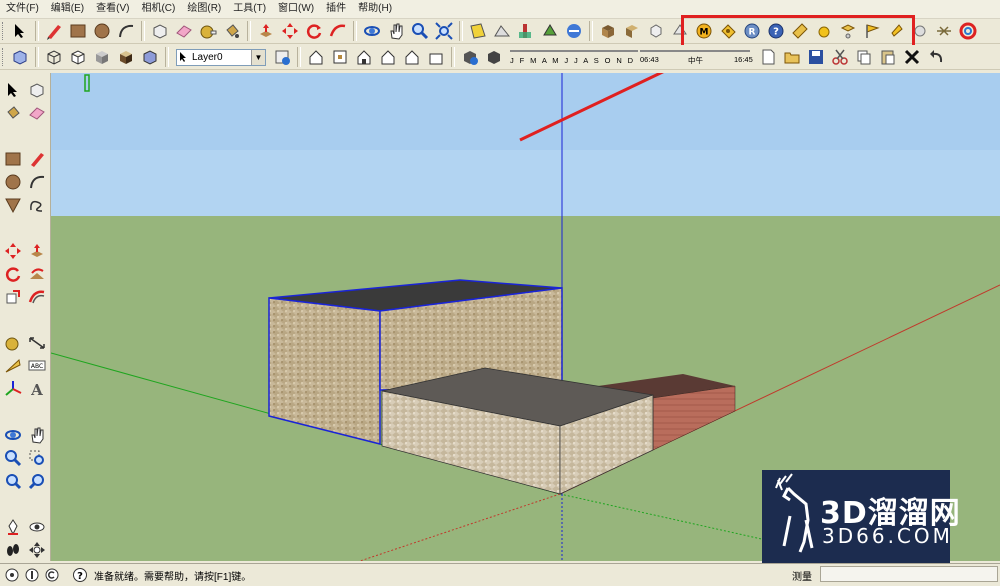  Describe the element at coordinates (158, 9) in the screenshot. I see `menu-camera: 相机(C)` at that location.